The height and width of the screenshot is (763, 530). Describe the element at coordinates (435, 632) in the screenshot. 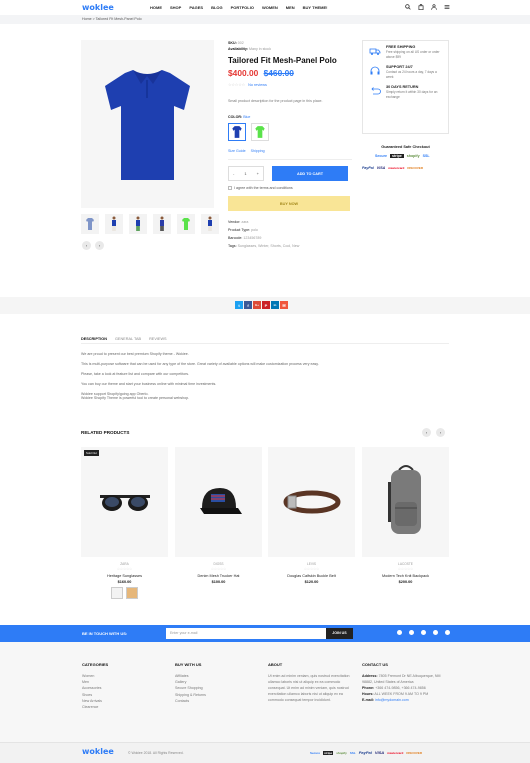

I see `pinterest-icon` at that location.